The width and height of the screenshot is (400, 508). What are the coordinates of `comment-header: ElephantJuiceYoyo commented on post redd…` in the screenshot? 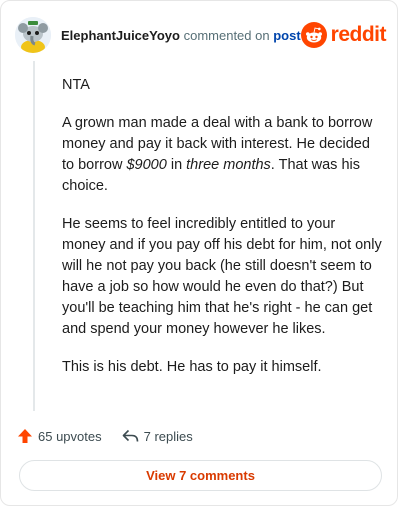 It's located at (201, 35).